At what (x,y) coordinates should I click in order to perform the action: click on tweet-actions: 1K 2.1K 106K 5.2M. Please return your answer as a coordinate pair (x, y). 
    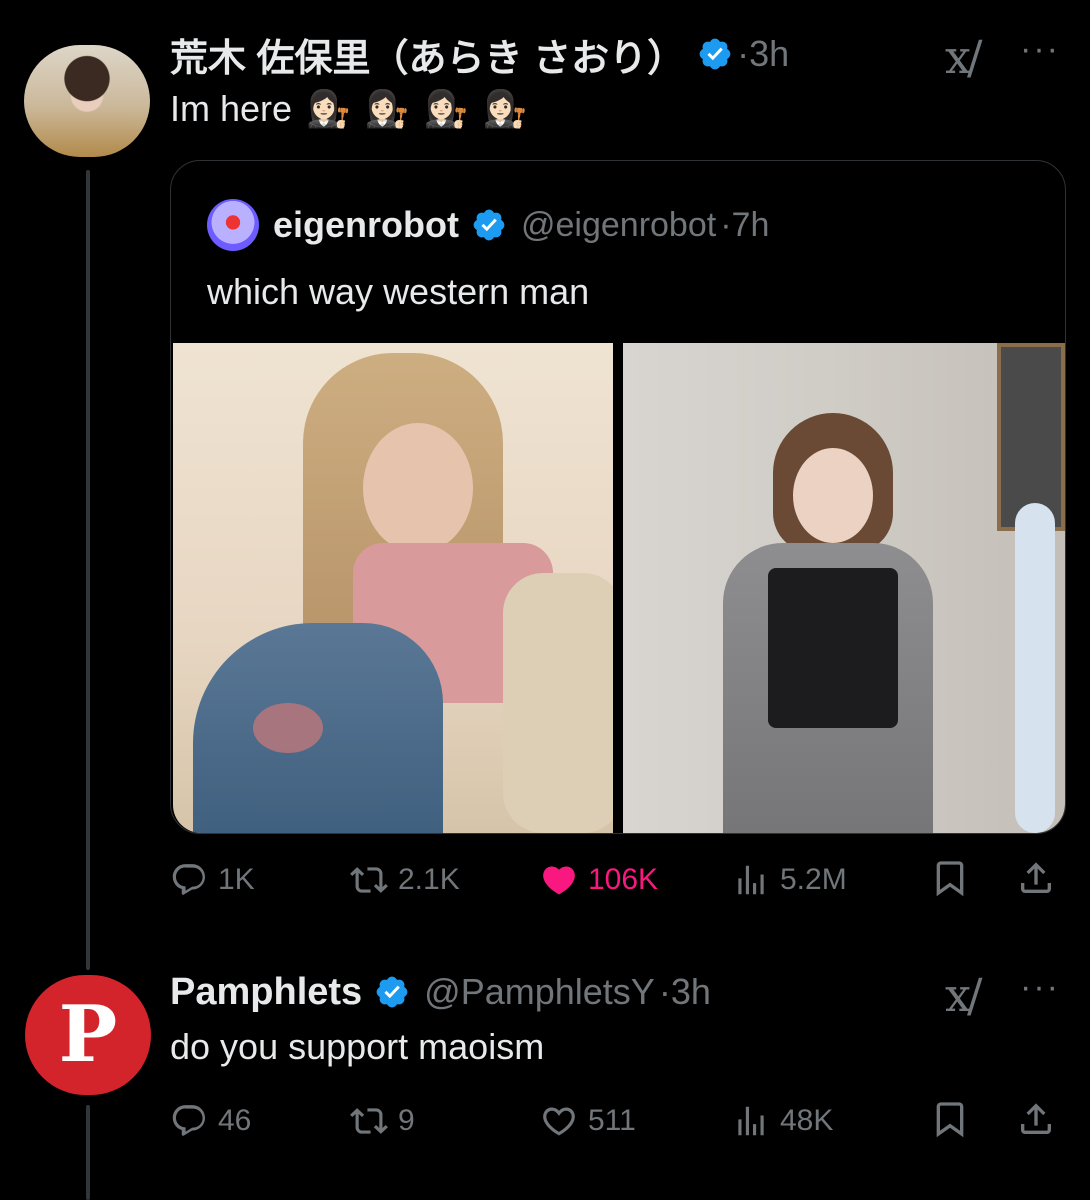
    Looking at the image, I should click on (617, 880).